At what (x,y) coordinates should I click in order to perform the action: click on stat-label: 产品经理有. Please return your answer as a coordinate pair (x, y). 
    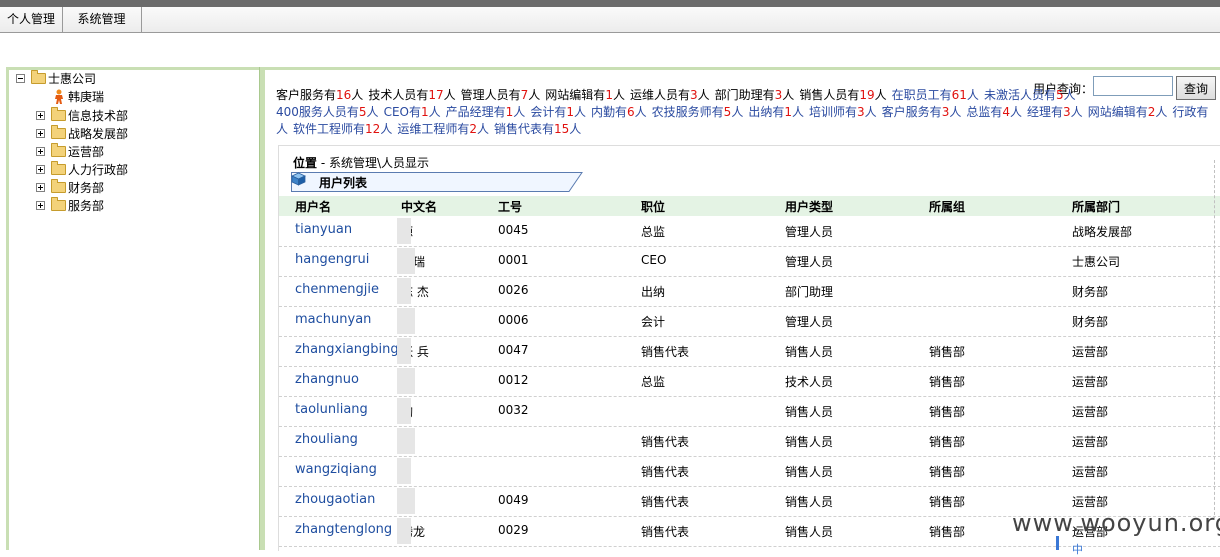
    Looking at the image, I should click on (476, 112).